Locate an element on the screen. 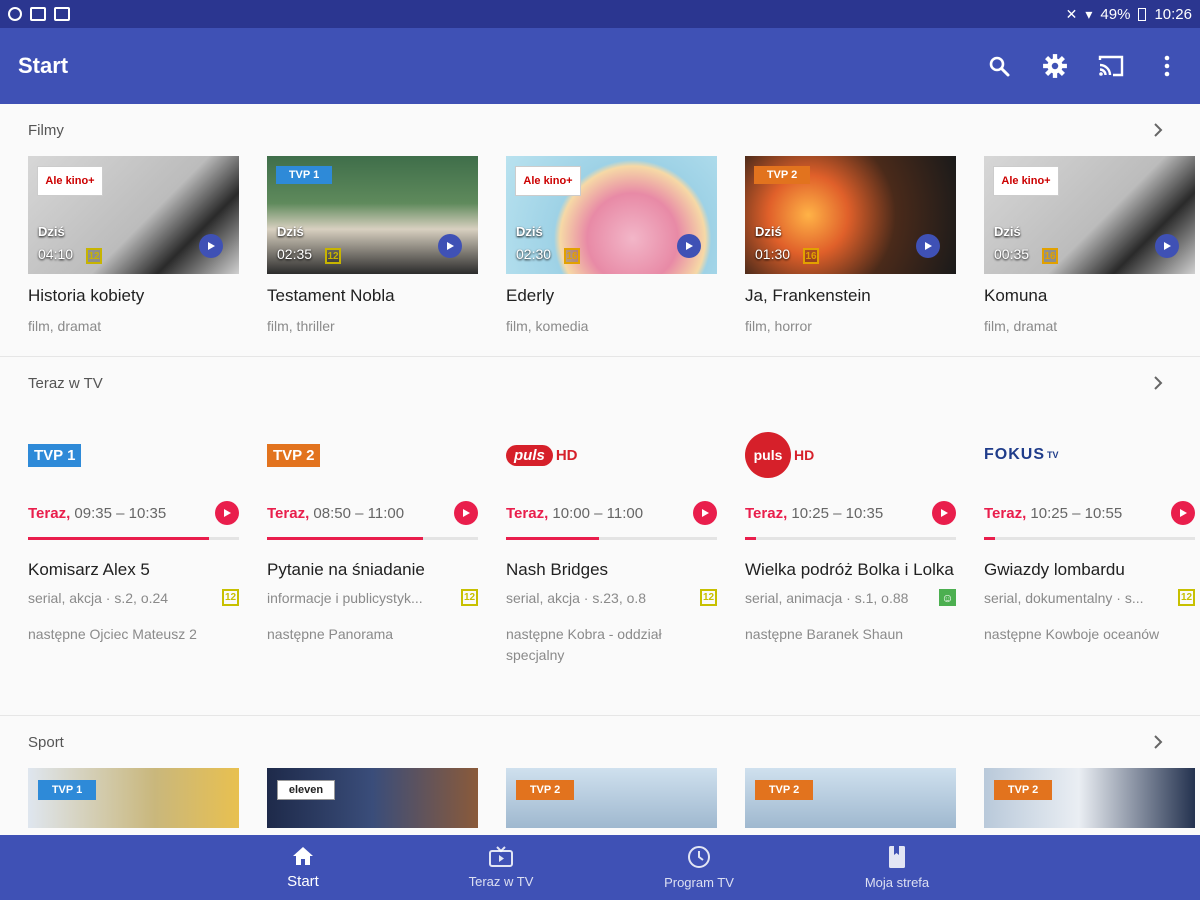  air-time: 00:35 is located at coordinates (1012, 254).